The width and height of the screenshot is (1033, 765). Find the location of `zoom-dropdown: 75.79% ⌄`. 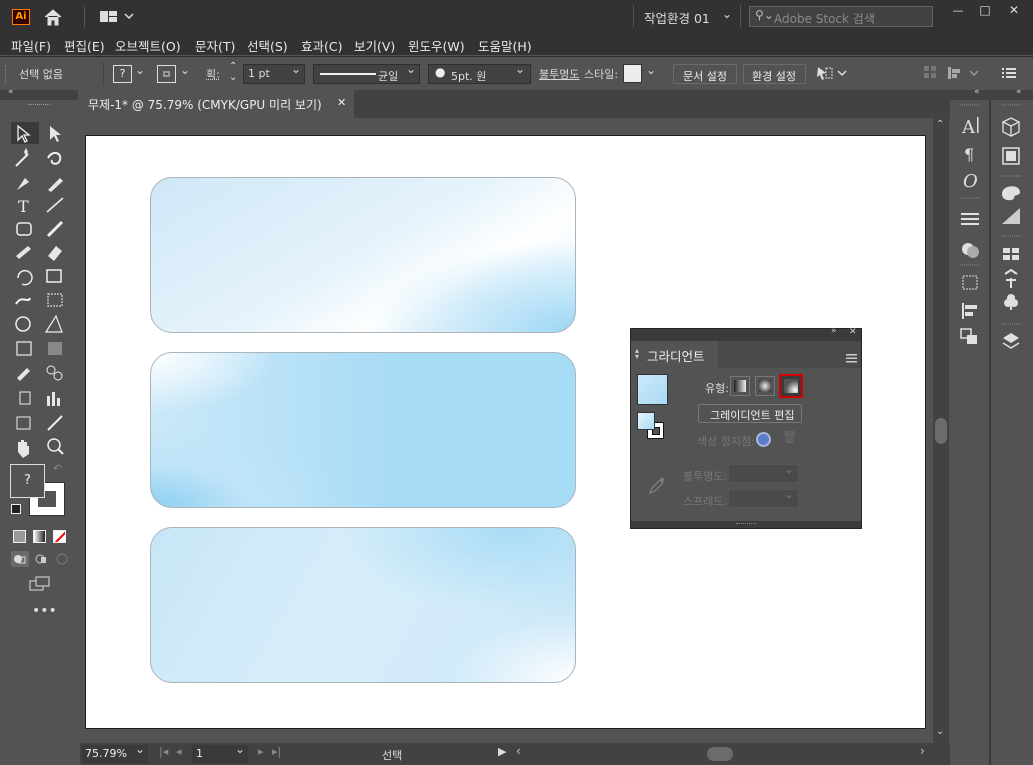

zoom-dropdown: 75.79% ⌄ is located at coordinates (115, 752).